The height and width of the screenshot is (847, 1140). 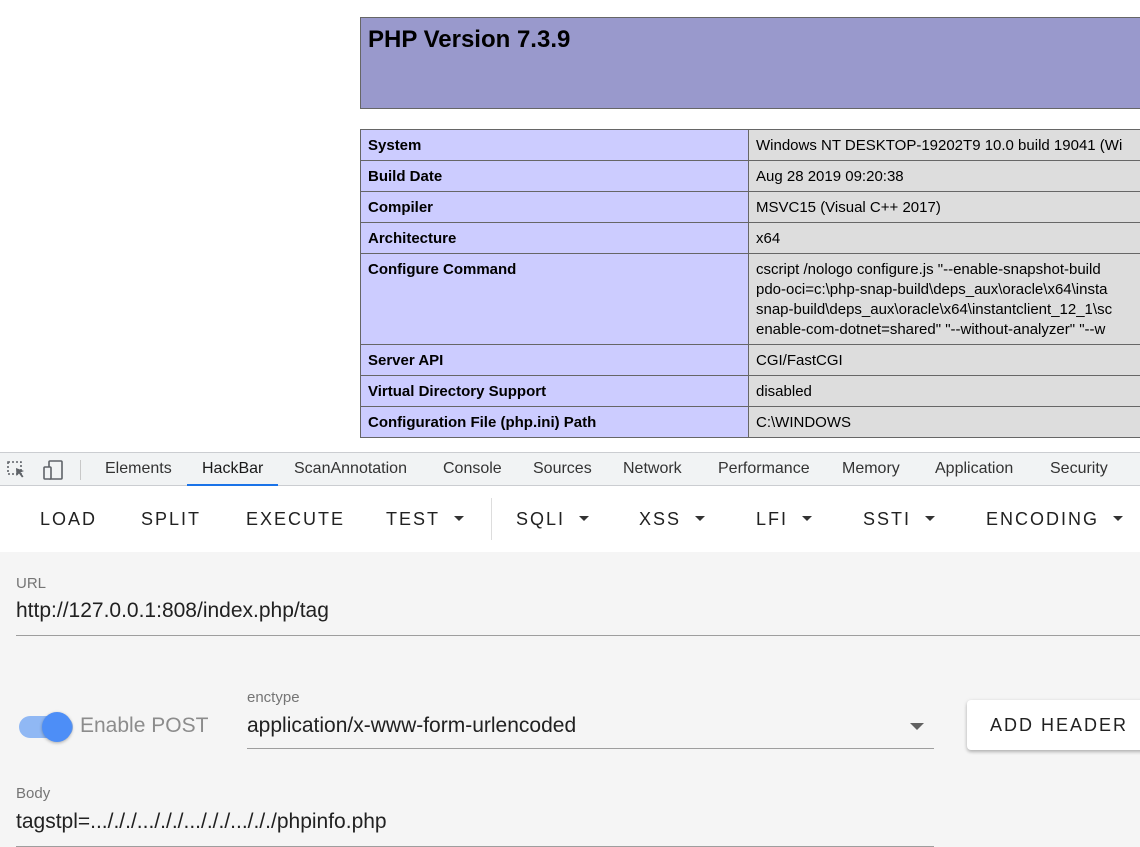 What do you see at coordinates (1055, 519) in the screenshot?
I see `encoding-menu-button: ENCODING` at bounding box center [1055, 519].